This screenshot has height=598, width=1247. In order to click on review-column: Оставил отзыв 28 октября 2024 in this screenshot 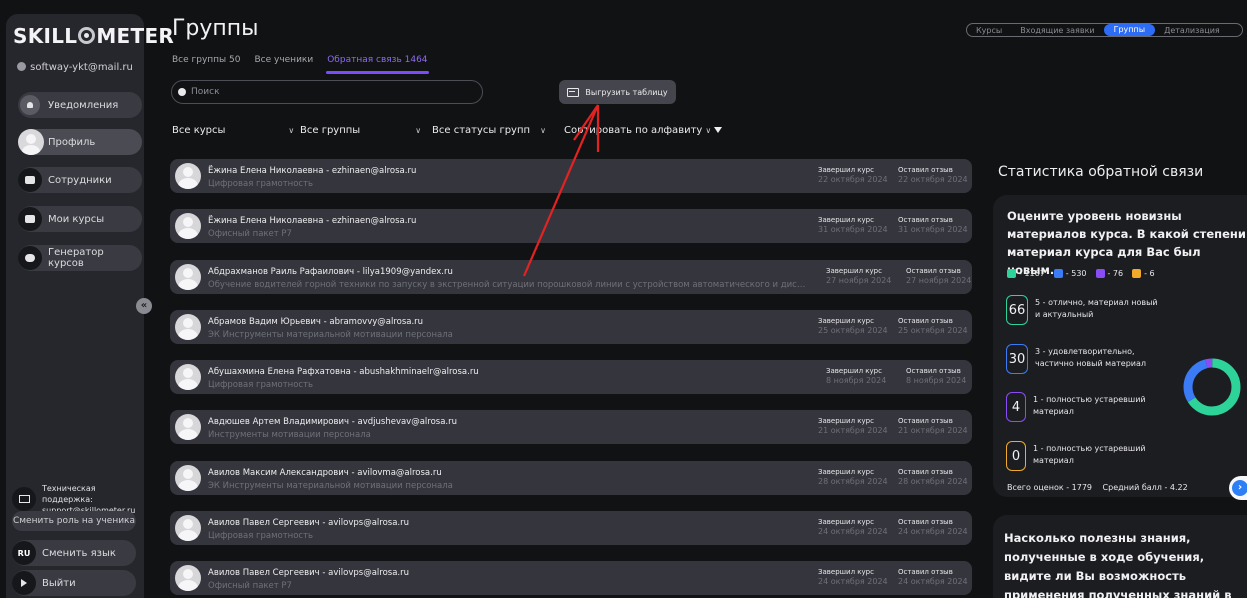, I will do `click(933, 477)`.